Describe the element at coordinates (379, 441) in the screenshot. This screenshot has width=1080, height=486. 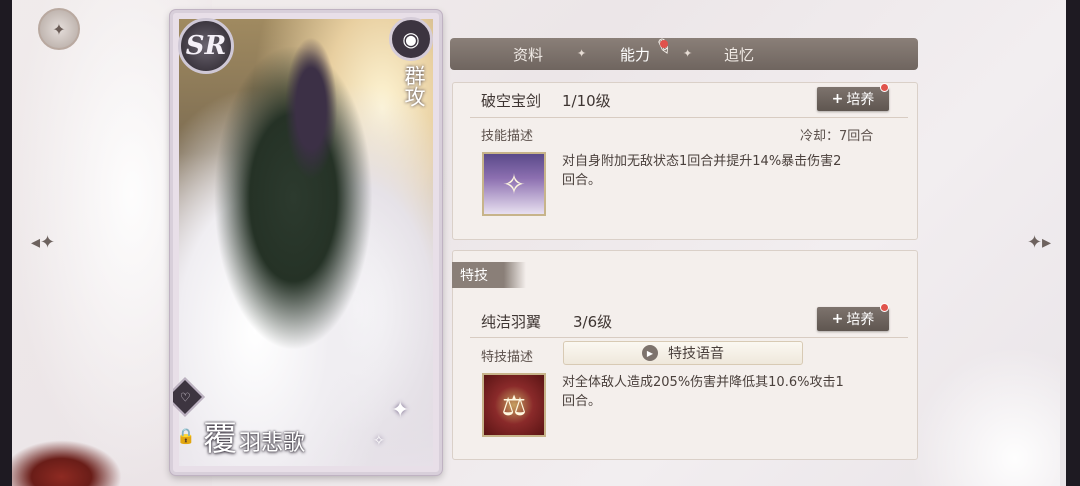
I see `sparkle-icon: ✧` at that location.